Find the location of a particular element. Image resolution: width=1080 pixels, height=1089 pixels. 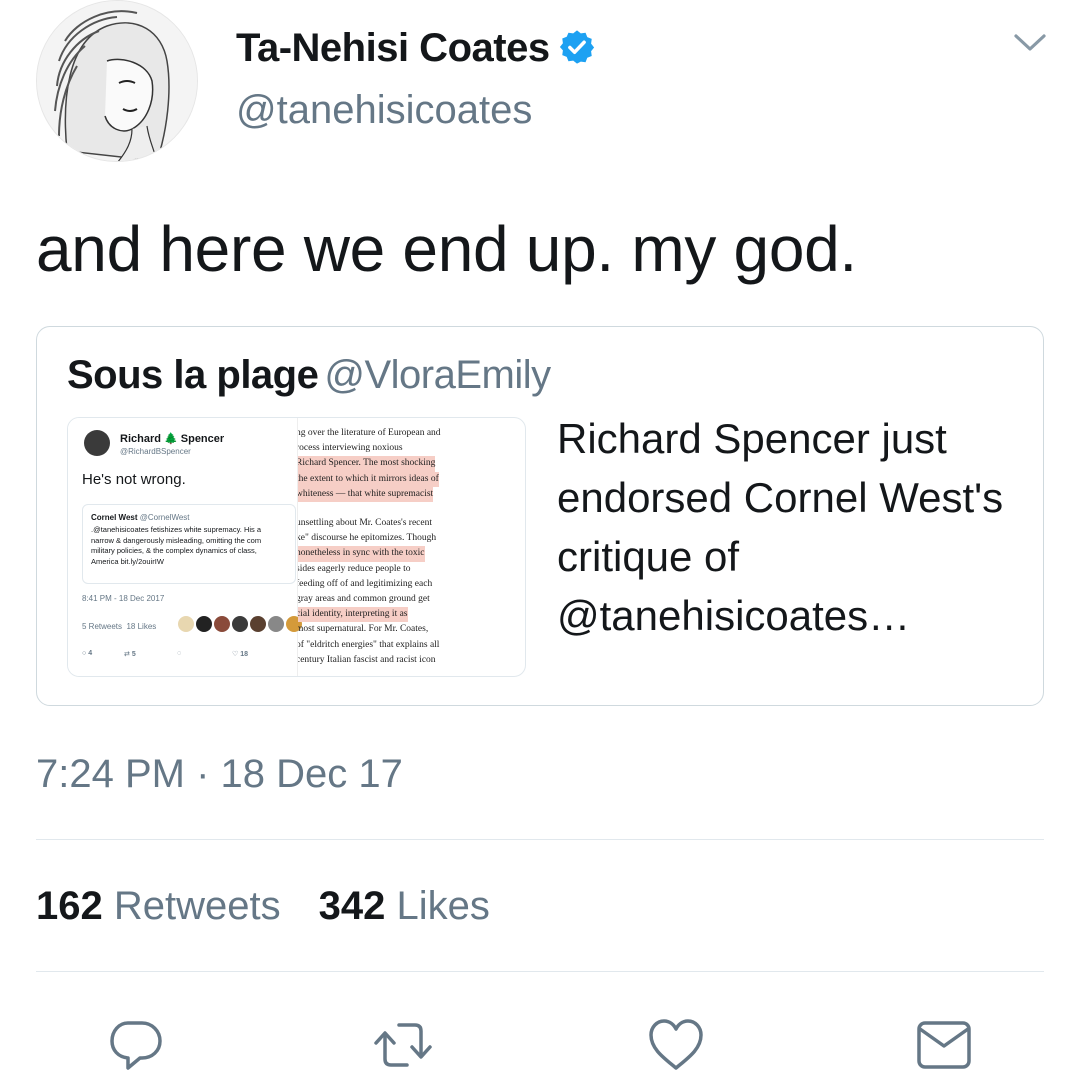

embedded-dm-icon: ◌ is located at coordinates (179, 653).